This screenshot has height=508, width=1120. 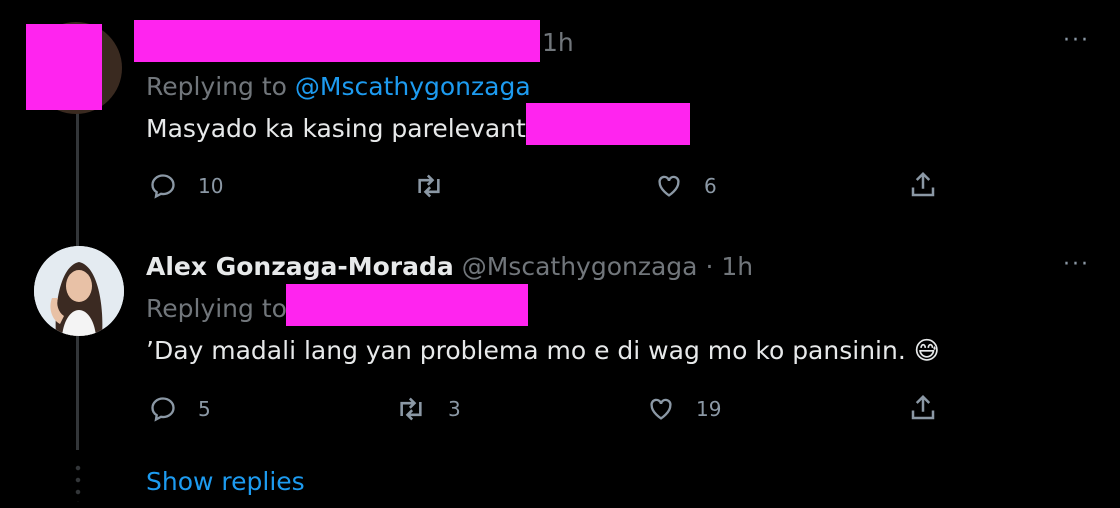 I want to click on reply-count: 10, so click(x=211, y=186).